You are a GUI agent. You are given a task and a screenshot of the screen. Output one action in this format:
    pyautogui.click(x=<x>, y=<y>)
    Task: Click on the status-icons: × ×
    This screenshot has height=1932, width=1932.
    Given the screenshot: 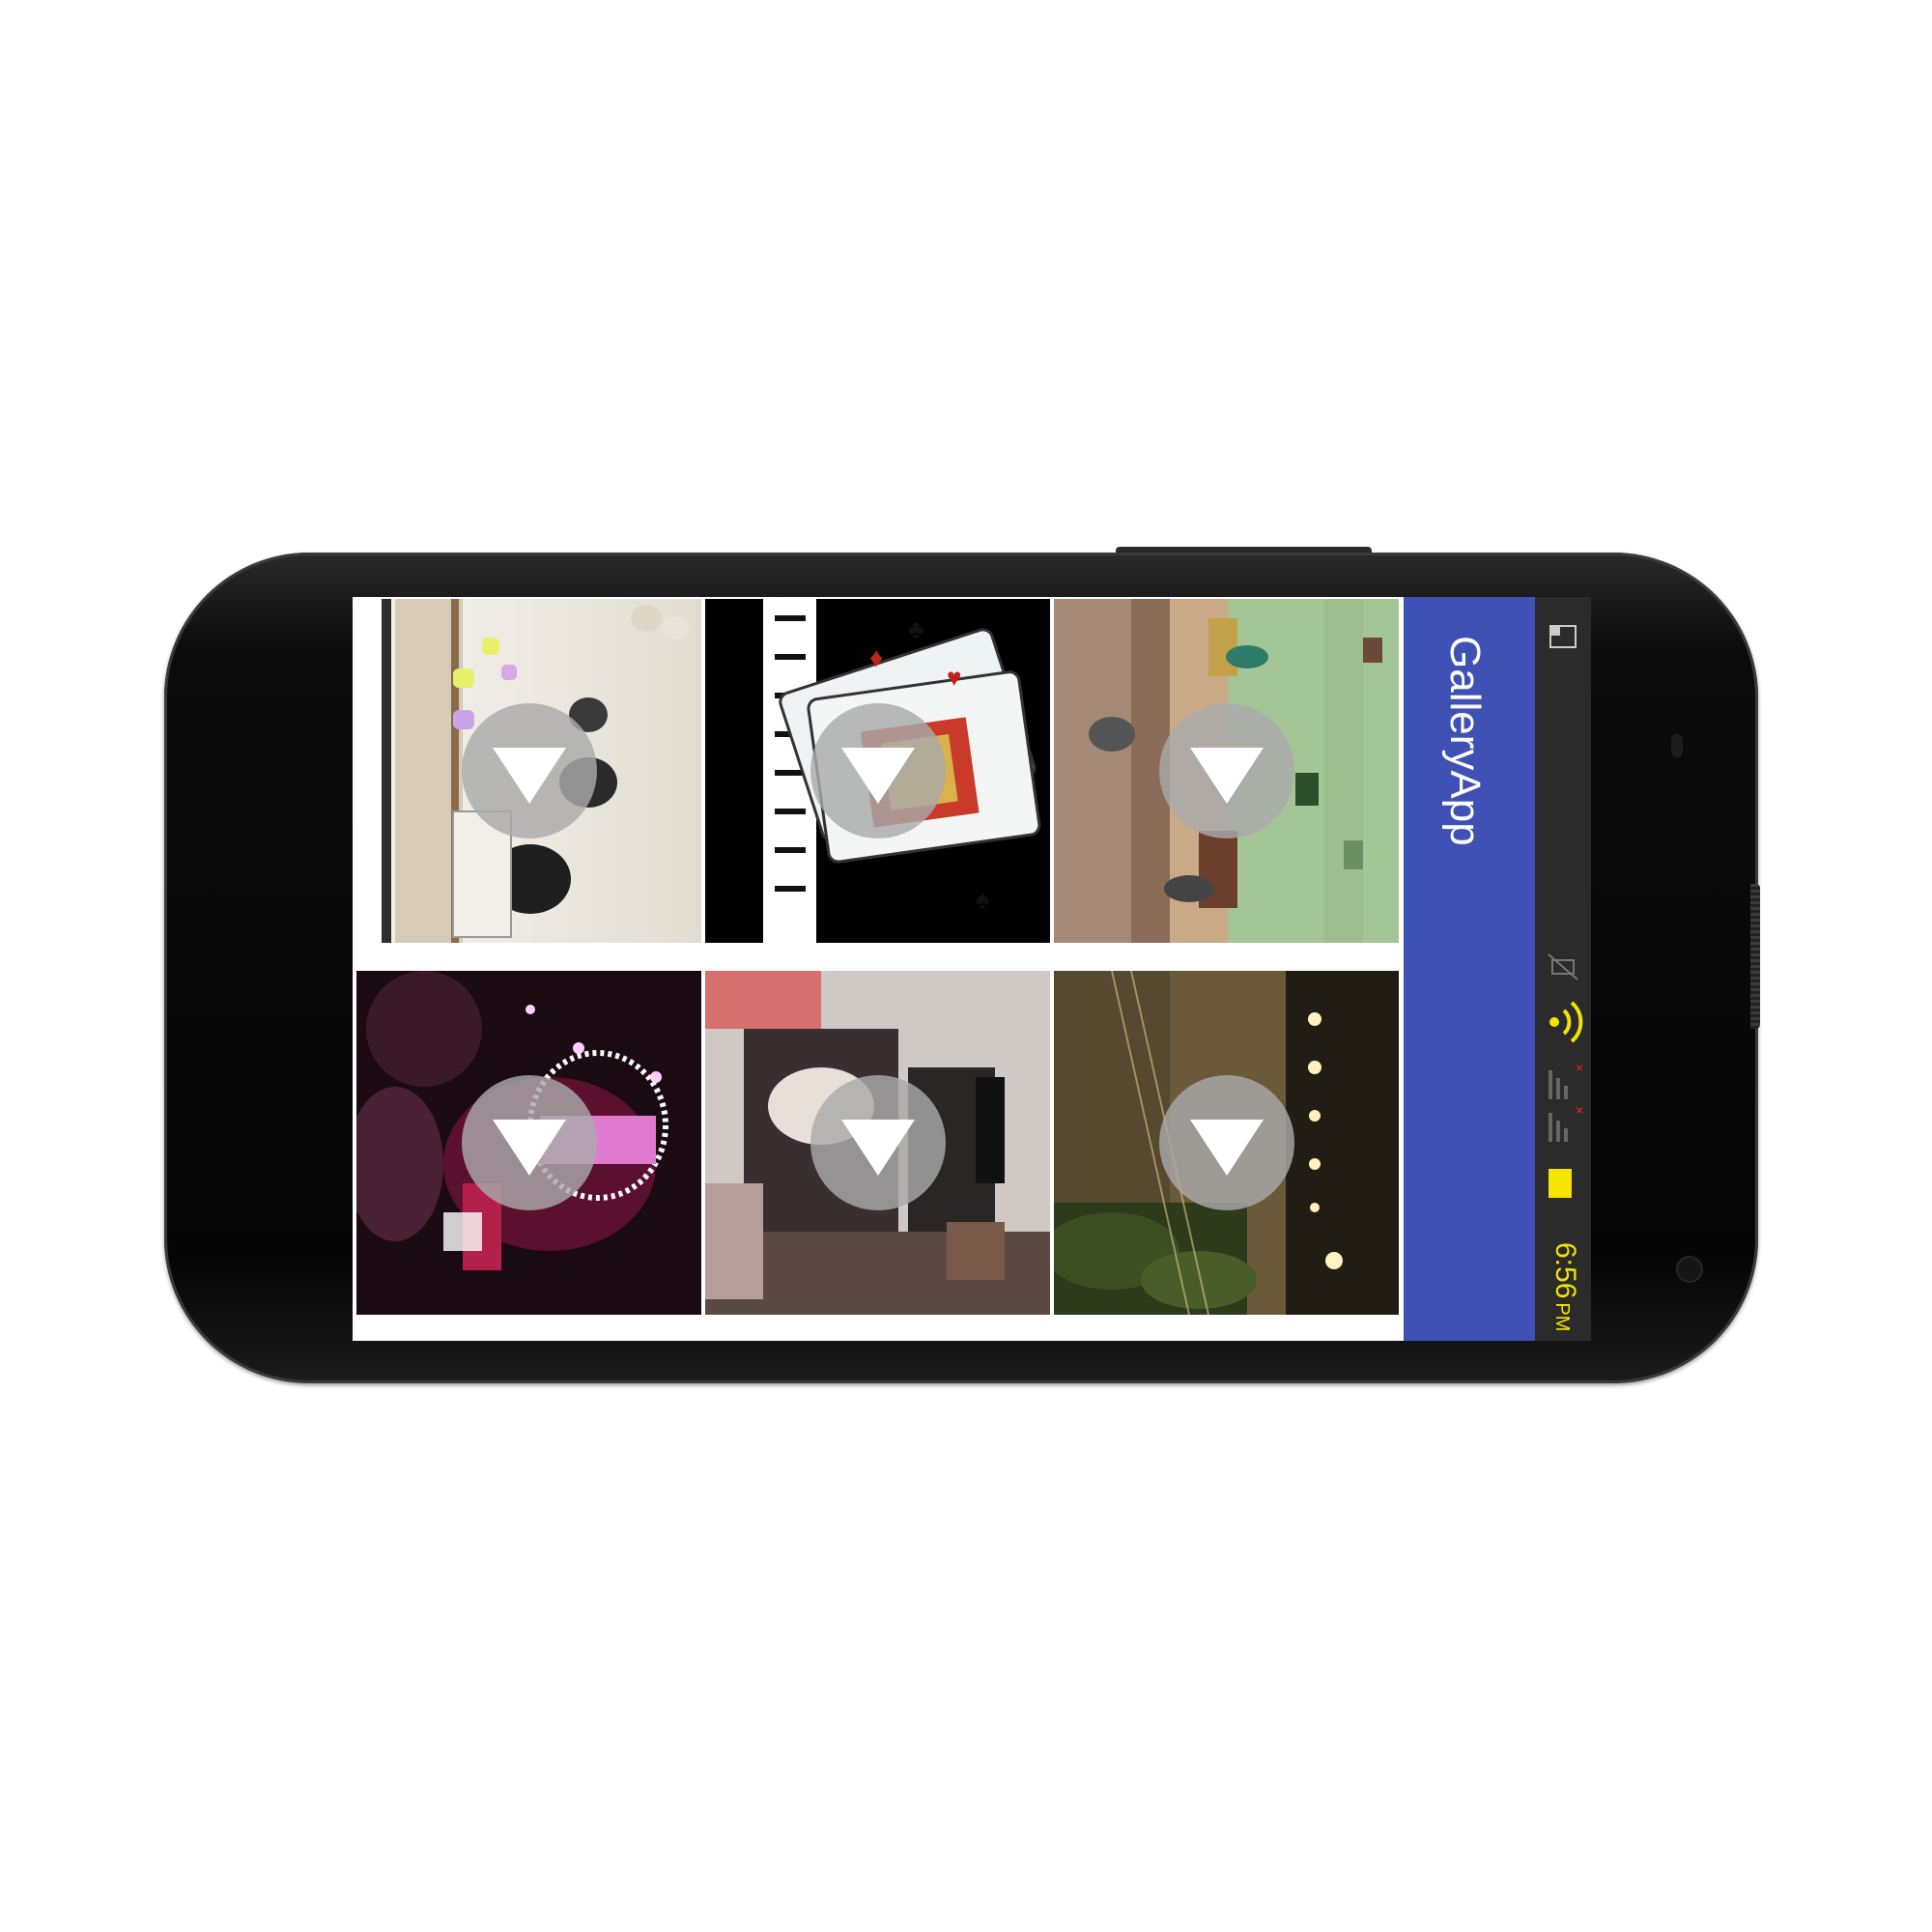 What is the action you would take?
    pyautogui.click(x=1565, y=911)
    